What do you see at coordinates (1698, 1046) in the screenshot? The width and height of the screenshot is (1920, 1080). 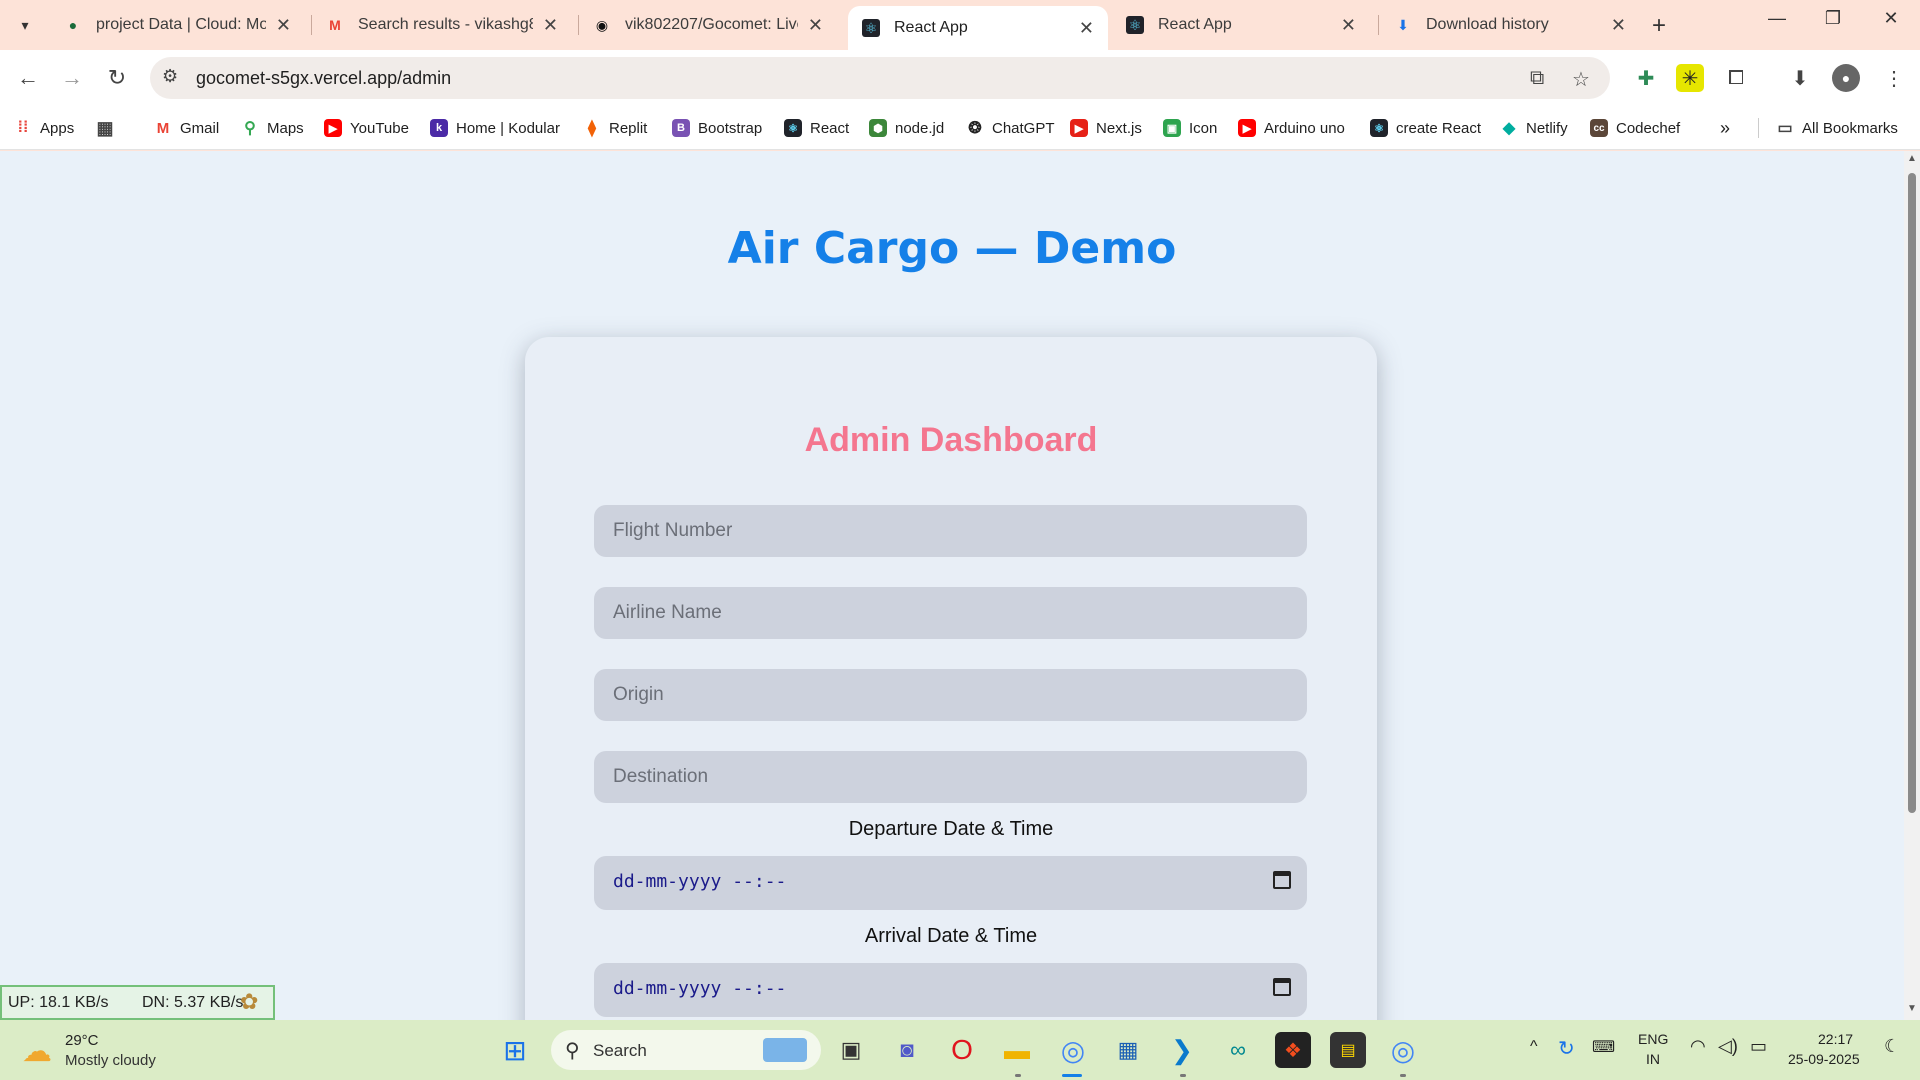 I see `wifi-icon: ◠` at bounding box center [1698, 1046].